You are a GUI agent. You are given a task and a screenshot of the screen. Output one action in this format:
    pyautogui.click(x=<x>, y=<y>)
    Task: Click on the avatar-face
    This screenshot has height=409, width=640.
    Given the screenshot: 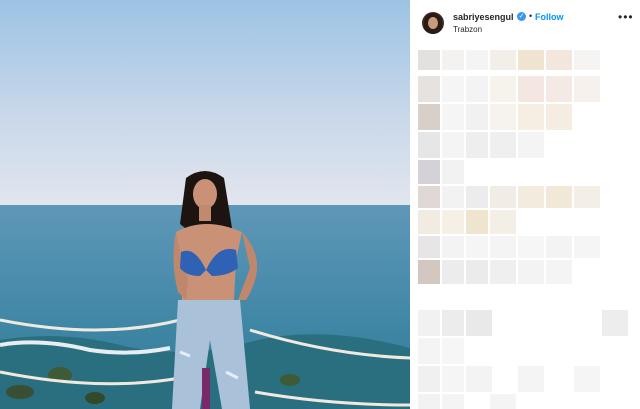 What is the action you would take?
    pyautogui.click(x=433, y=23)
    